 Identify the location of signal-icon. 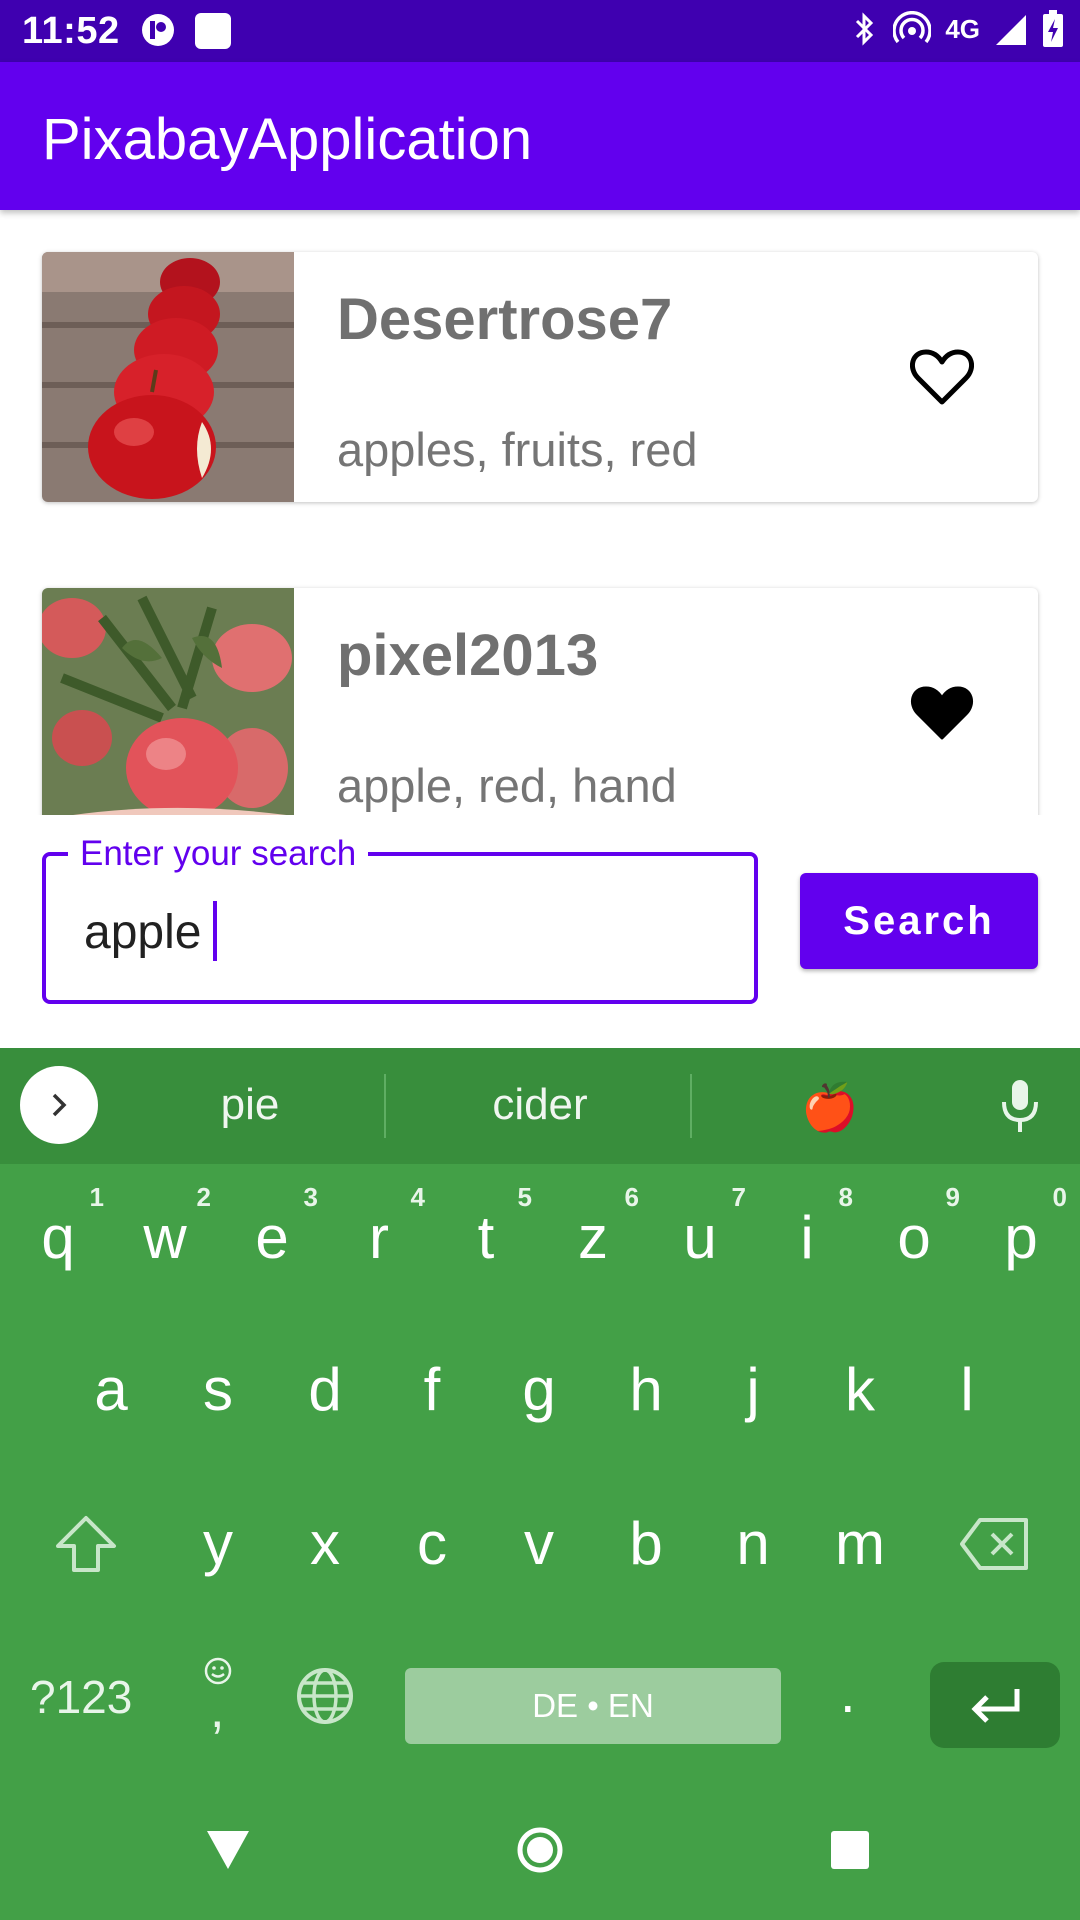
(1011, 30).